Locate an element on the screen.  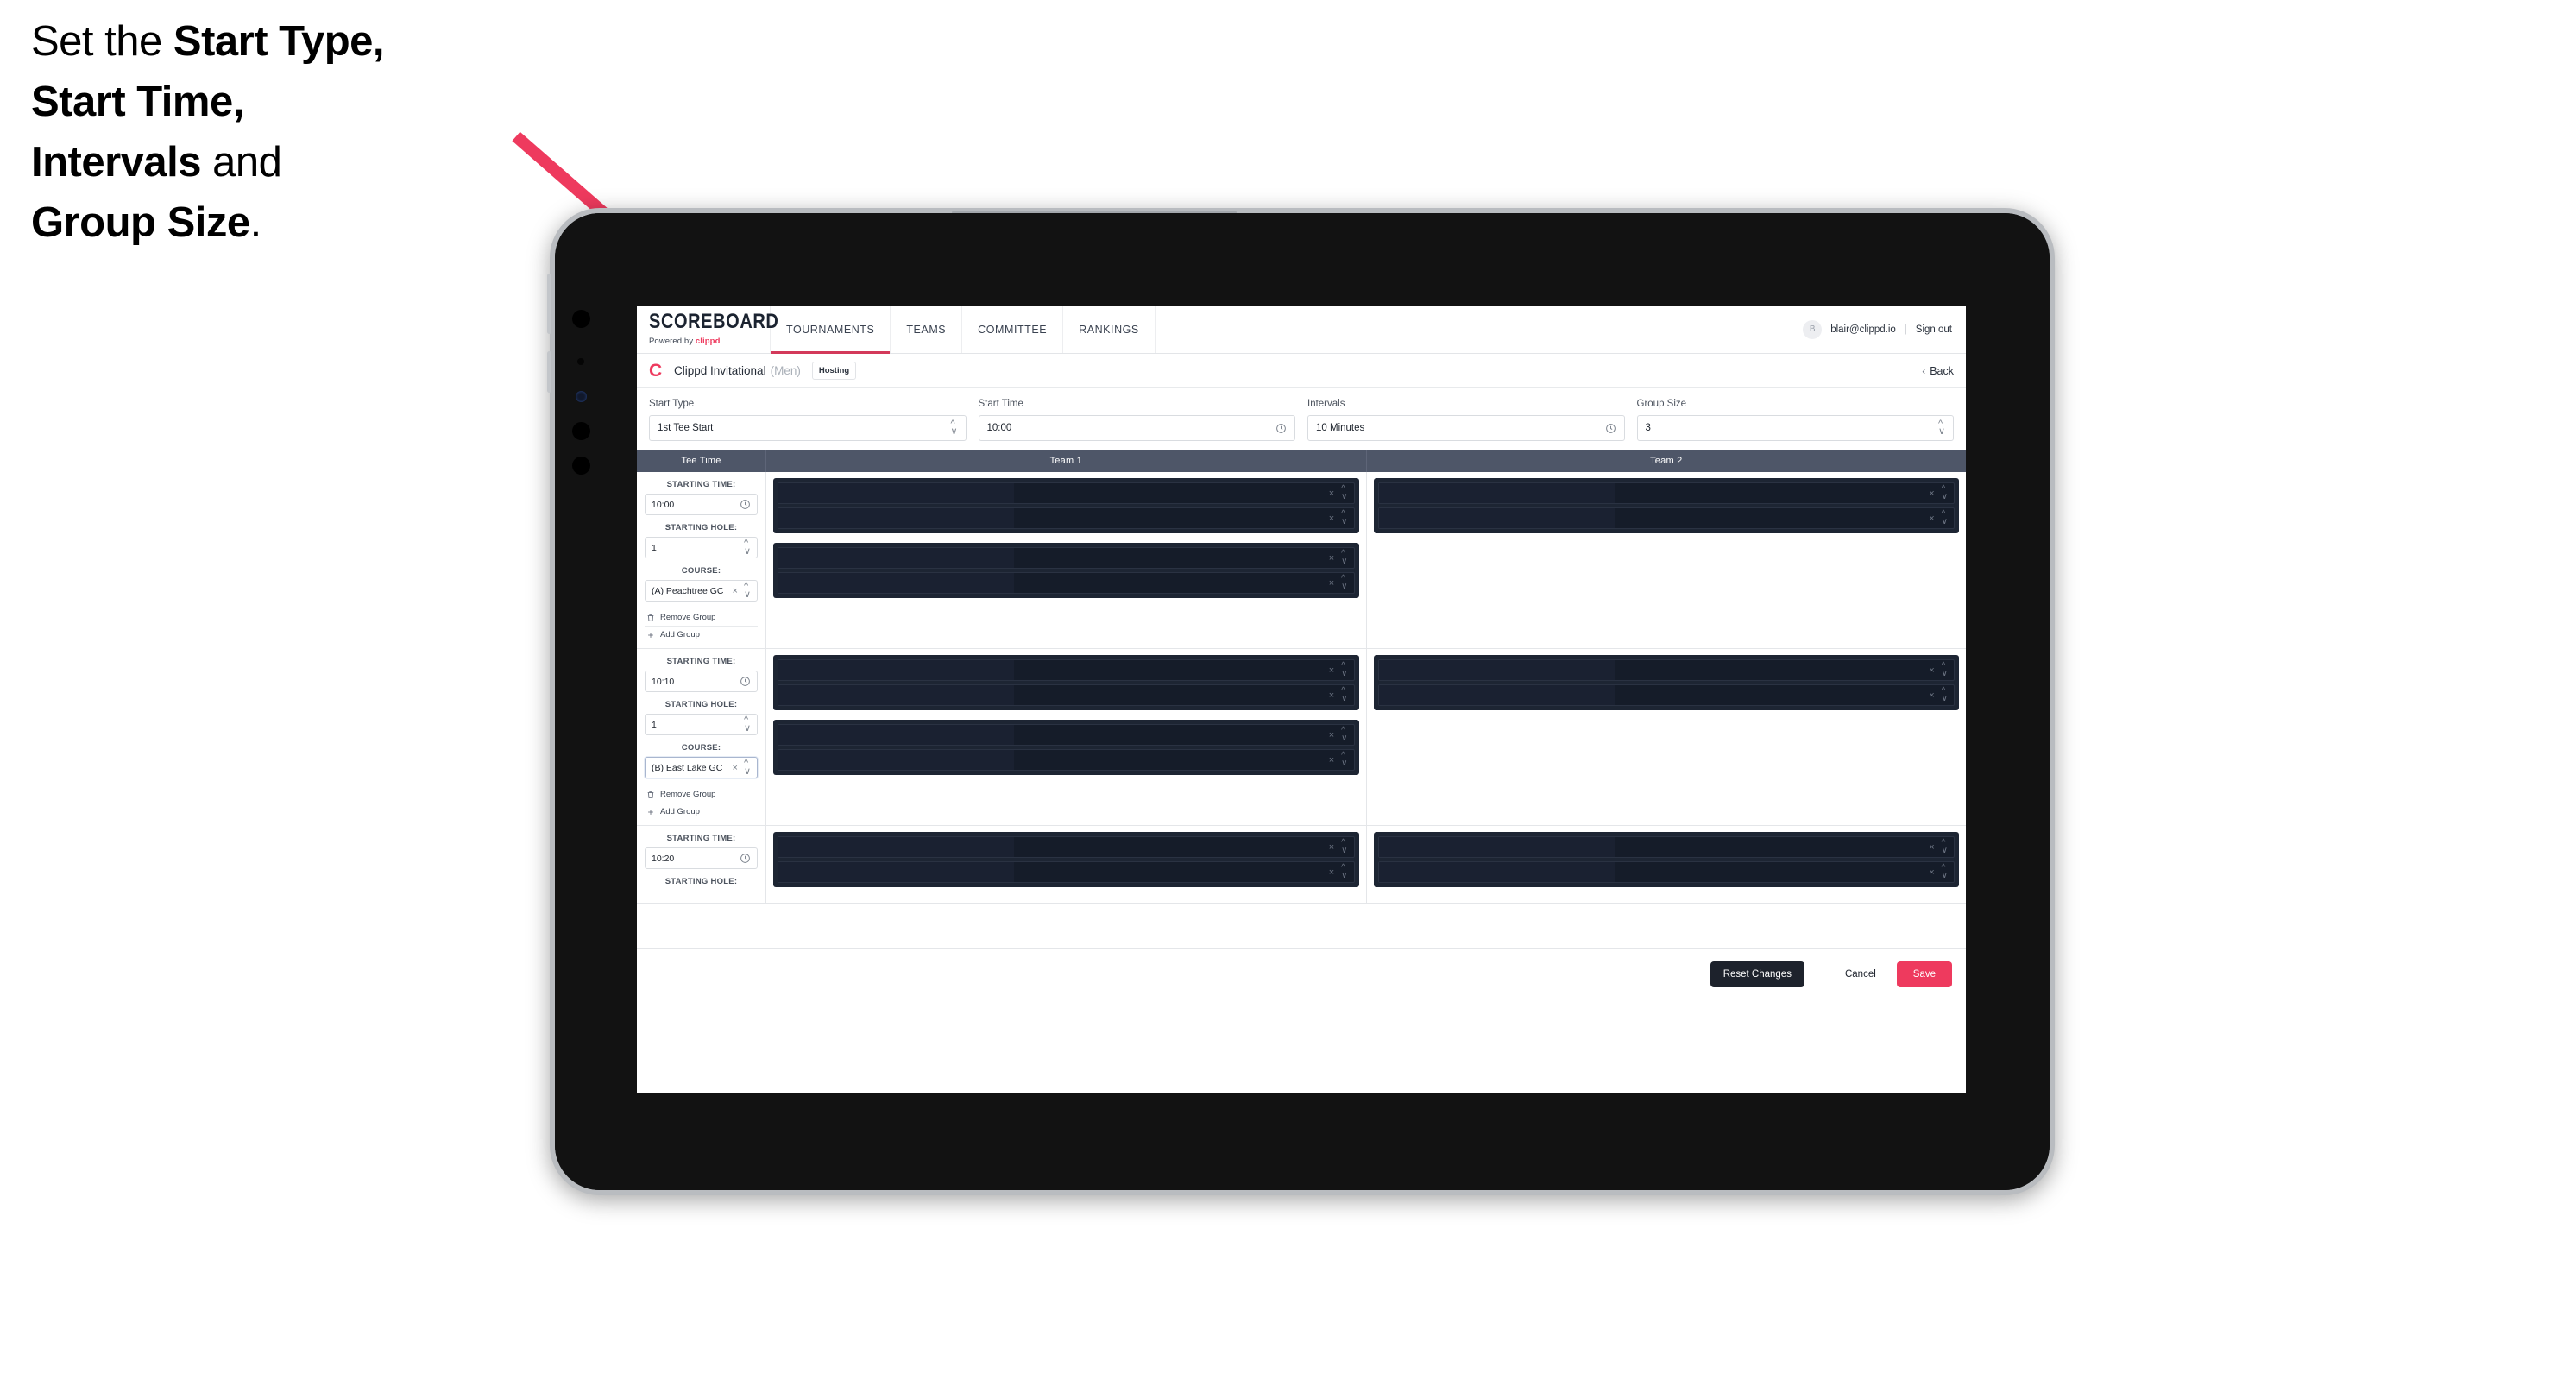
sensor-dot-icon is located at coordinates (580, 361).